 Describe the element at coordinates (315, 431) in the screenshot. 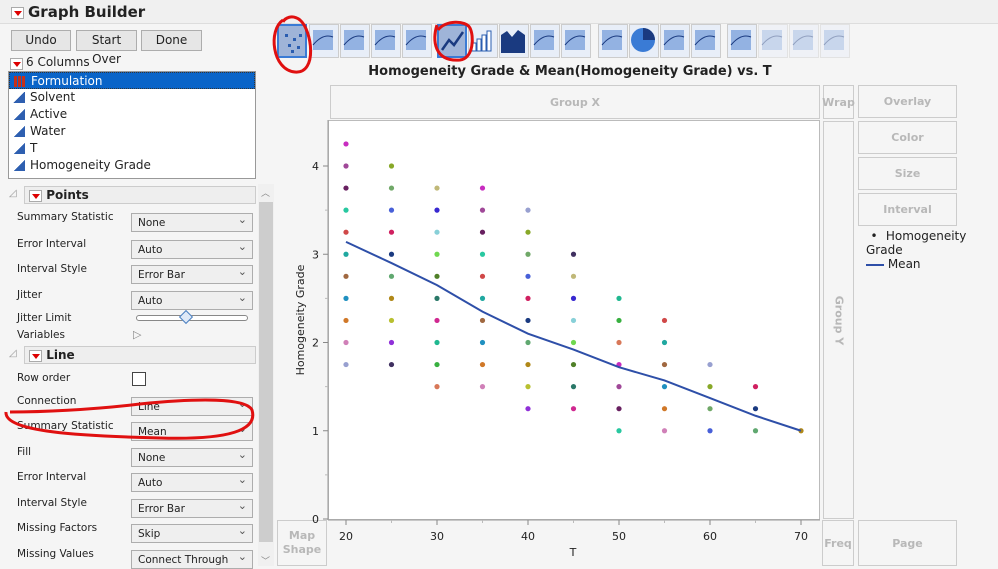

I see `y-tick-label: 1` at that location.